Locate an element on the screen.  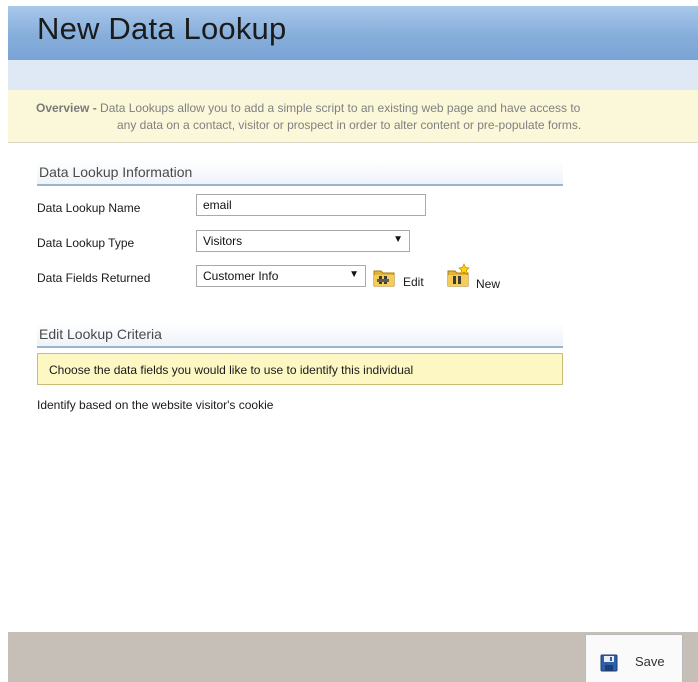
page-title: New Data Lookup is located at coordinates (162, 28).